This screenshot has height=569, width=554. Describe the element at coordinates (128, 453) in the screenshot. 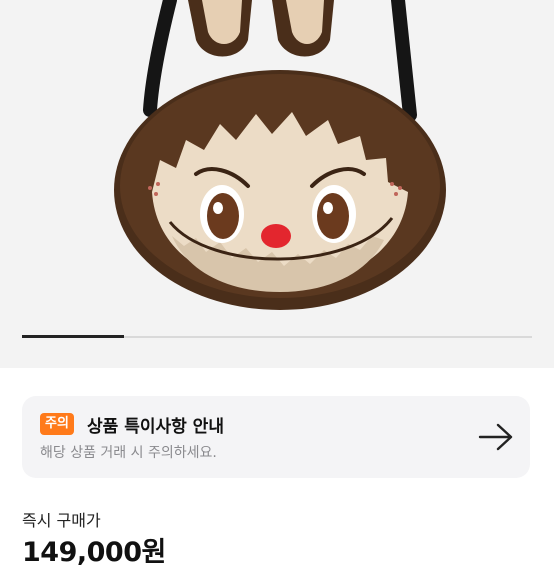

I see `notice-subtitle: 해당 상품 거래 시 주의하세요.` at that location.